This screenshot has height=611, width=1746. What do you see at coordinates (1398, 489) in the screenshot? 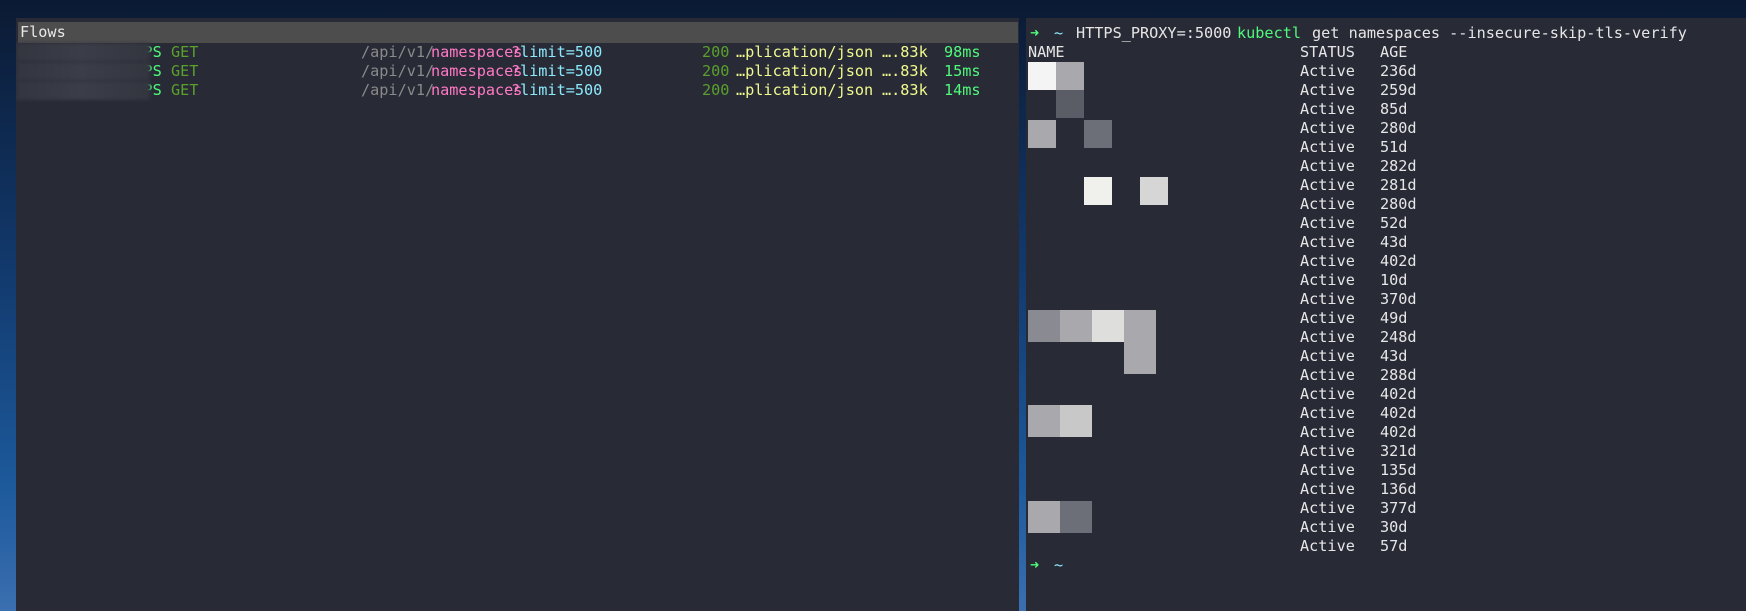
I see `namespace-age: 136d` at bounding box center [1398, 489].